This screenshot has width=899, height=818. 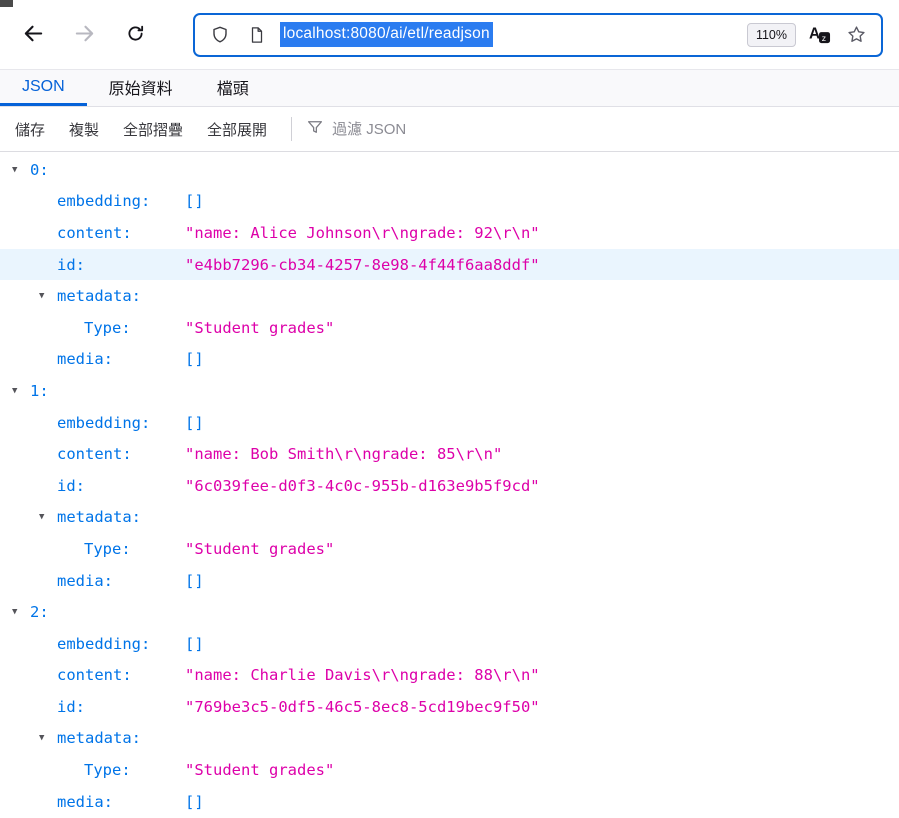 I want to click on window-edge, so click(x=6, y=3).